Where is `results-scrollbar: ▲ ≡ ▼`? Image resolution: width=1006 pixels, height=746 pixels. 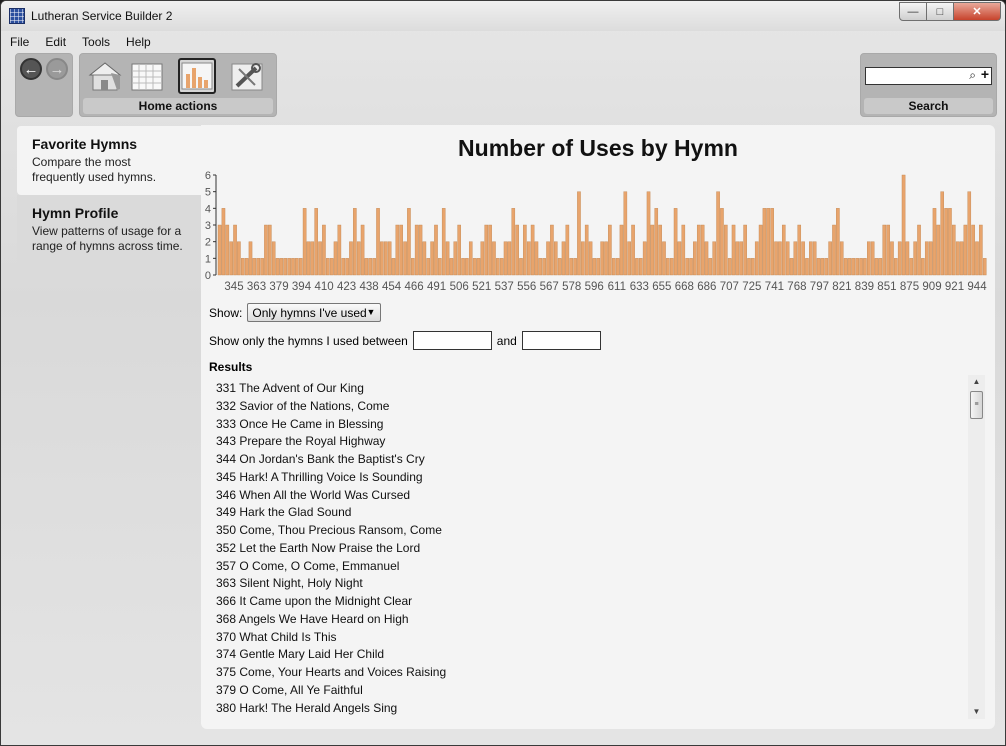
results-scrollbar: ▲ ≡ ▼ is located at coordinates (976, 547).